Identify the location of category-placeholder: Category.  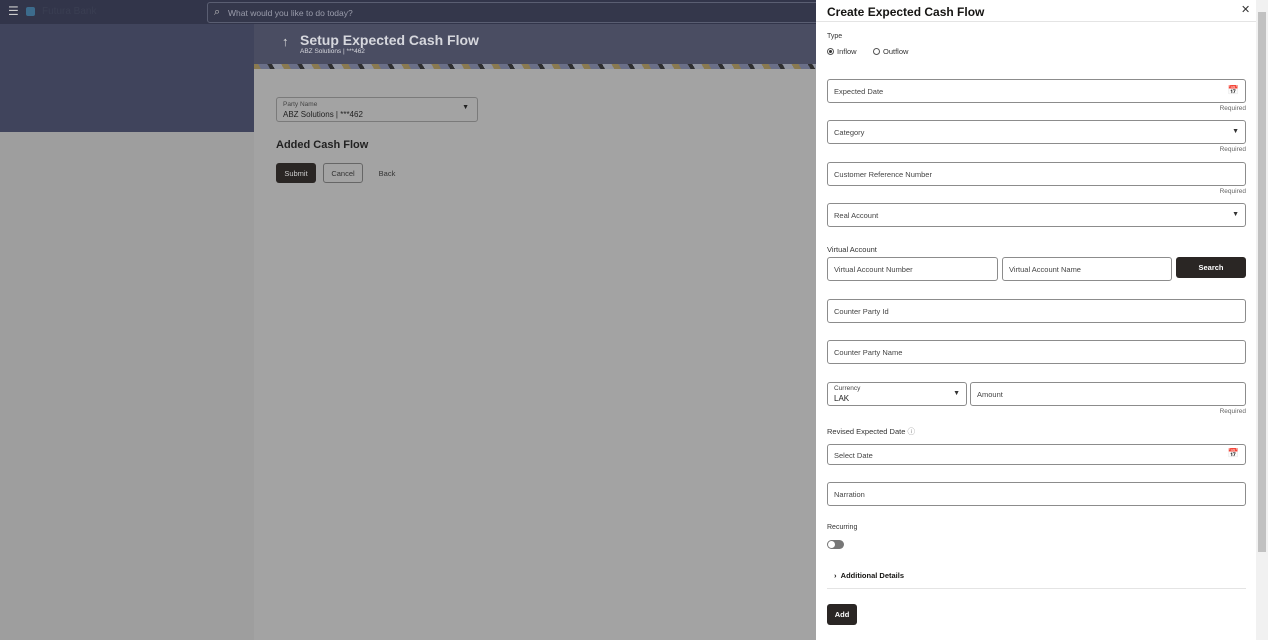
(849, 132).